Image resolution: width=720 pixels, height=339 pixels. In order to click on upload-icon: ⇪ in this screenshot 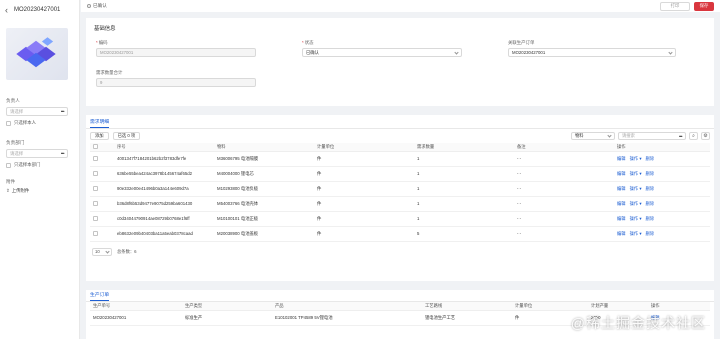, I will do `click(8, 190)`.